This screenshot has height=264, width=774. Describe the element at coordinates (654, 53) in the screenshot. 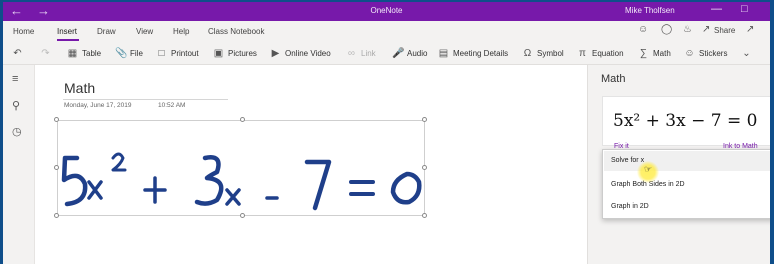

I see `math-button: ∑ Math` at that location.